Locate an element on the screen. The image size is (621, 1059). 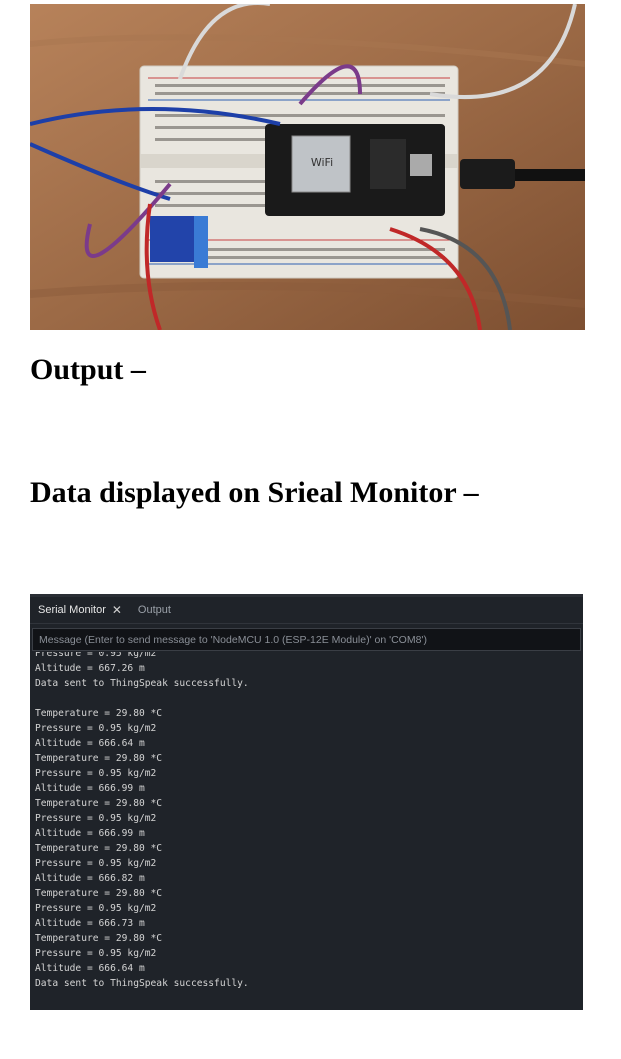
tab-output: Output is located at coordinates (154, 610).